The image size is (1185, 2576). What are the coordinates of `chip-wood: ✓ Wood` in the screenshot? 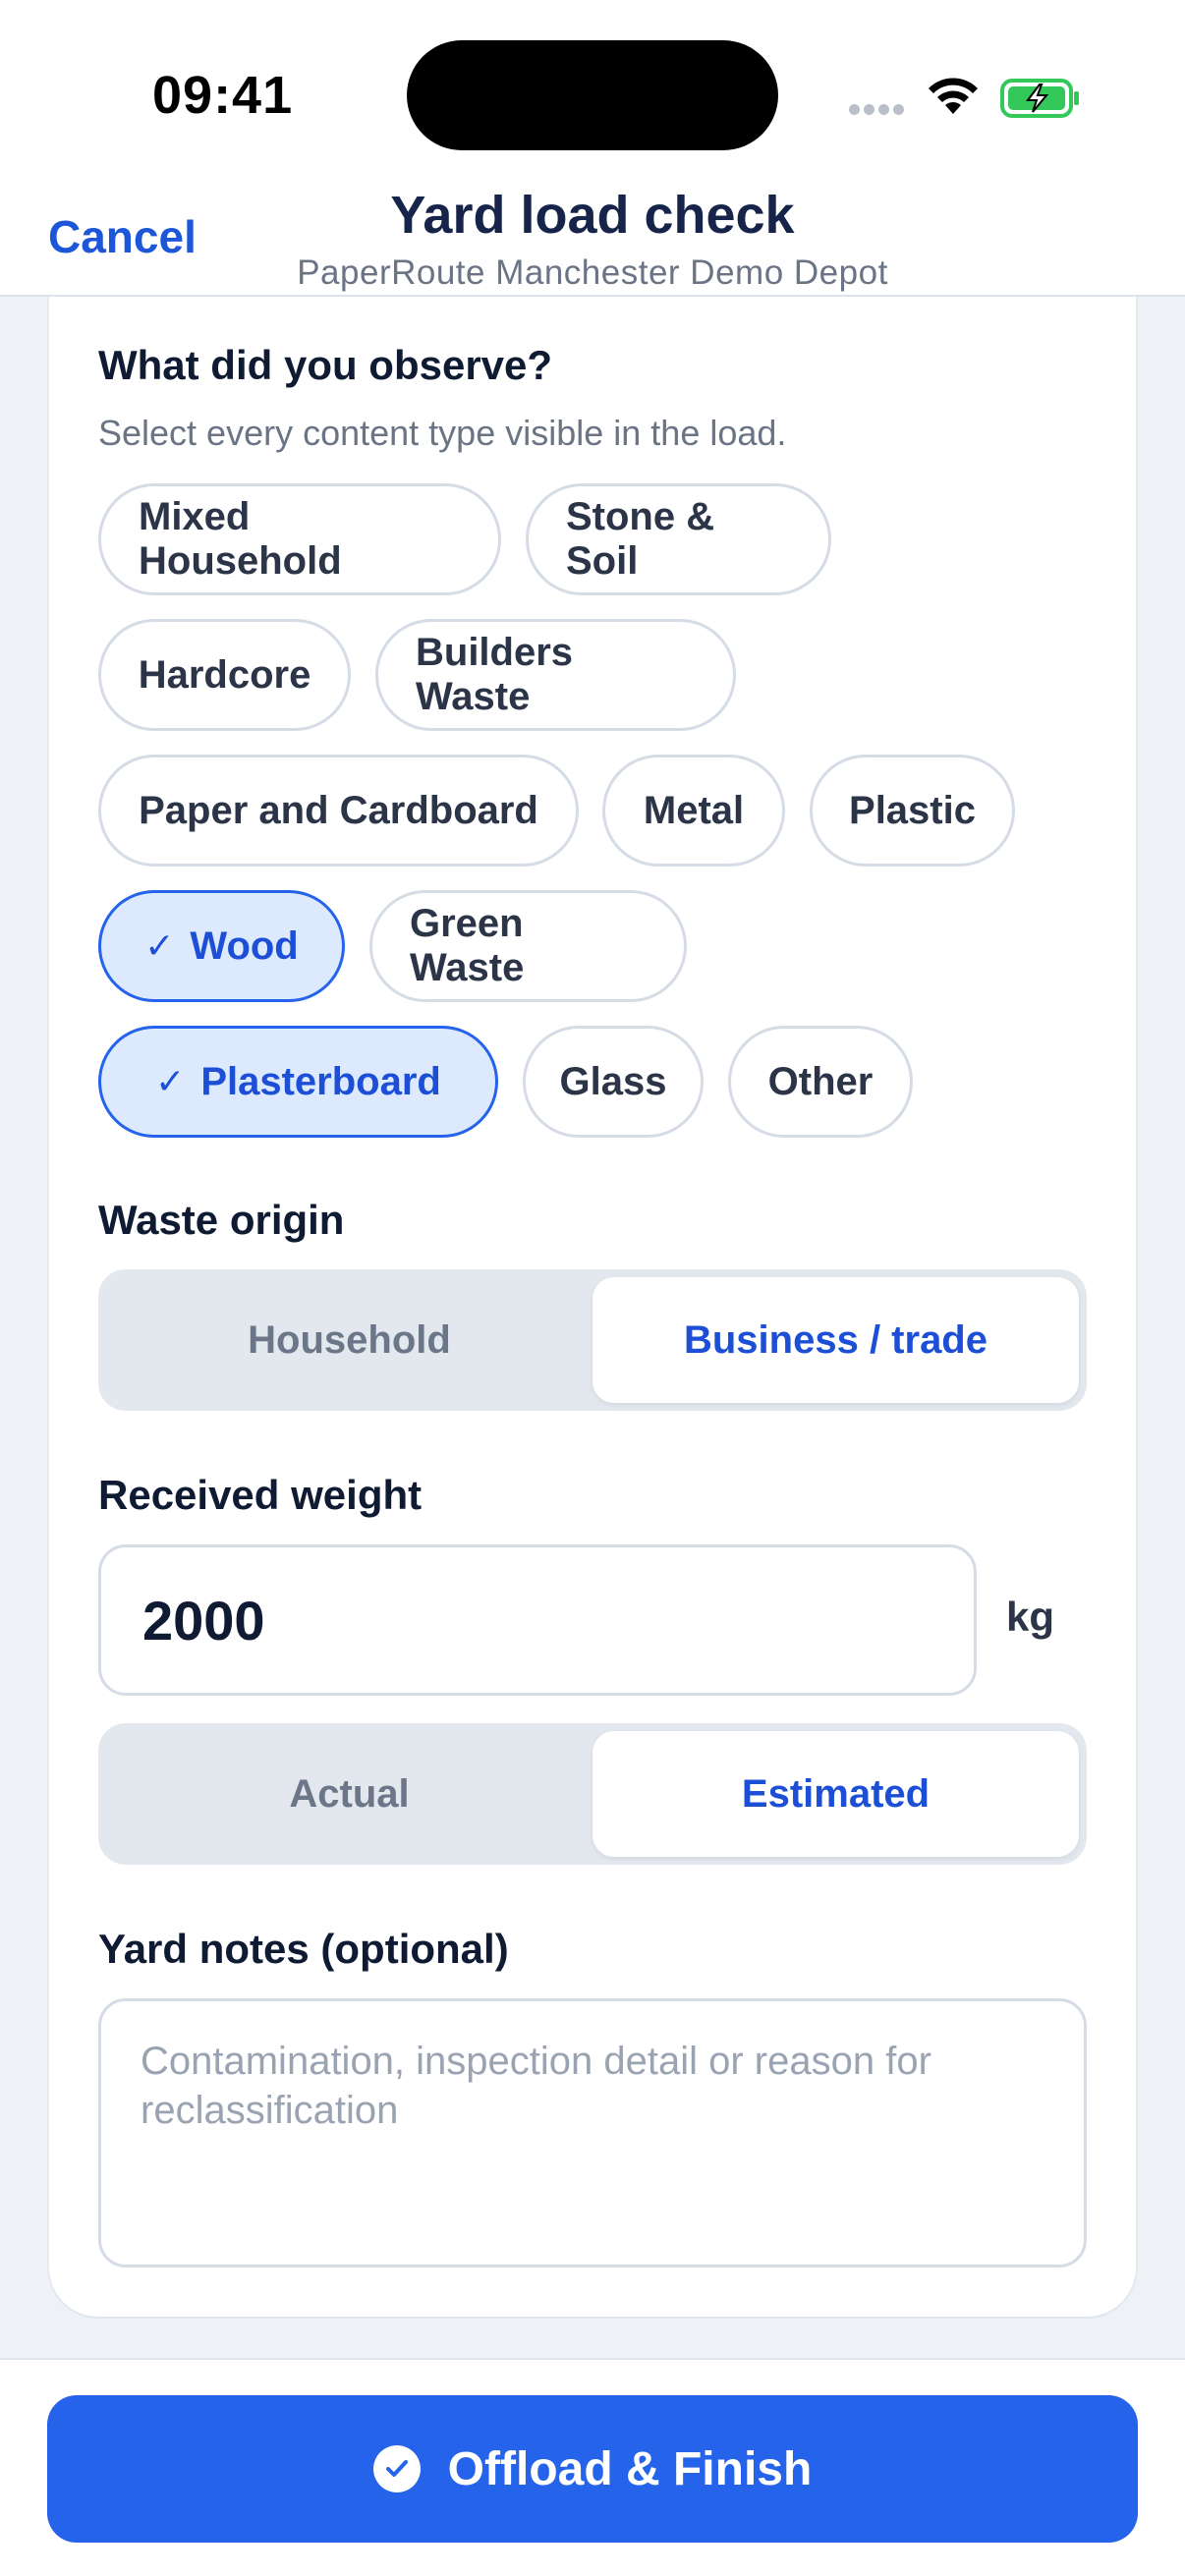 It's located at (222, 946).